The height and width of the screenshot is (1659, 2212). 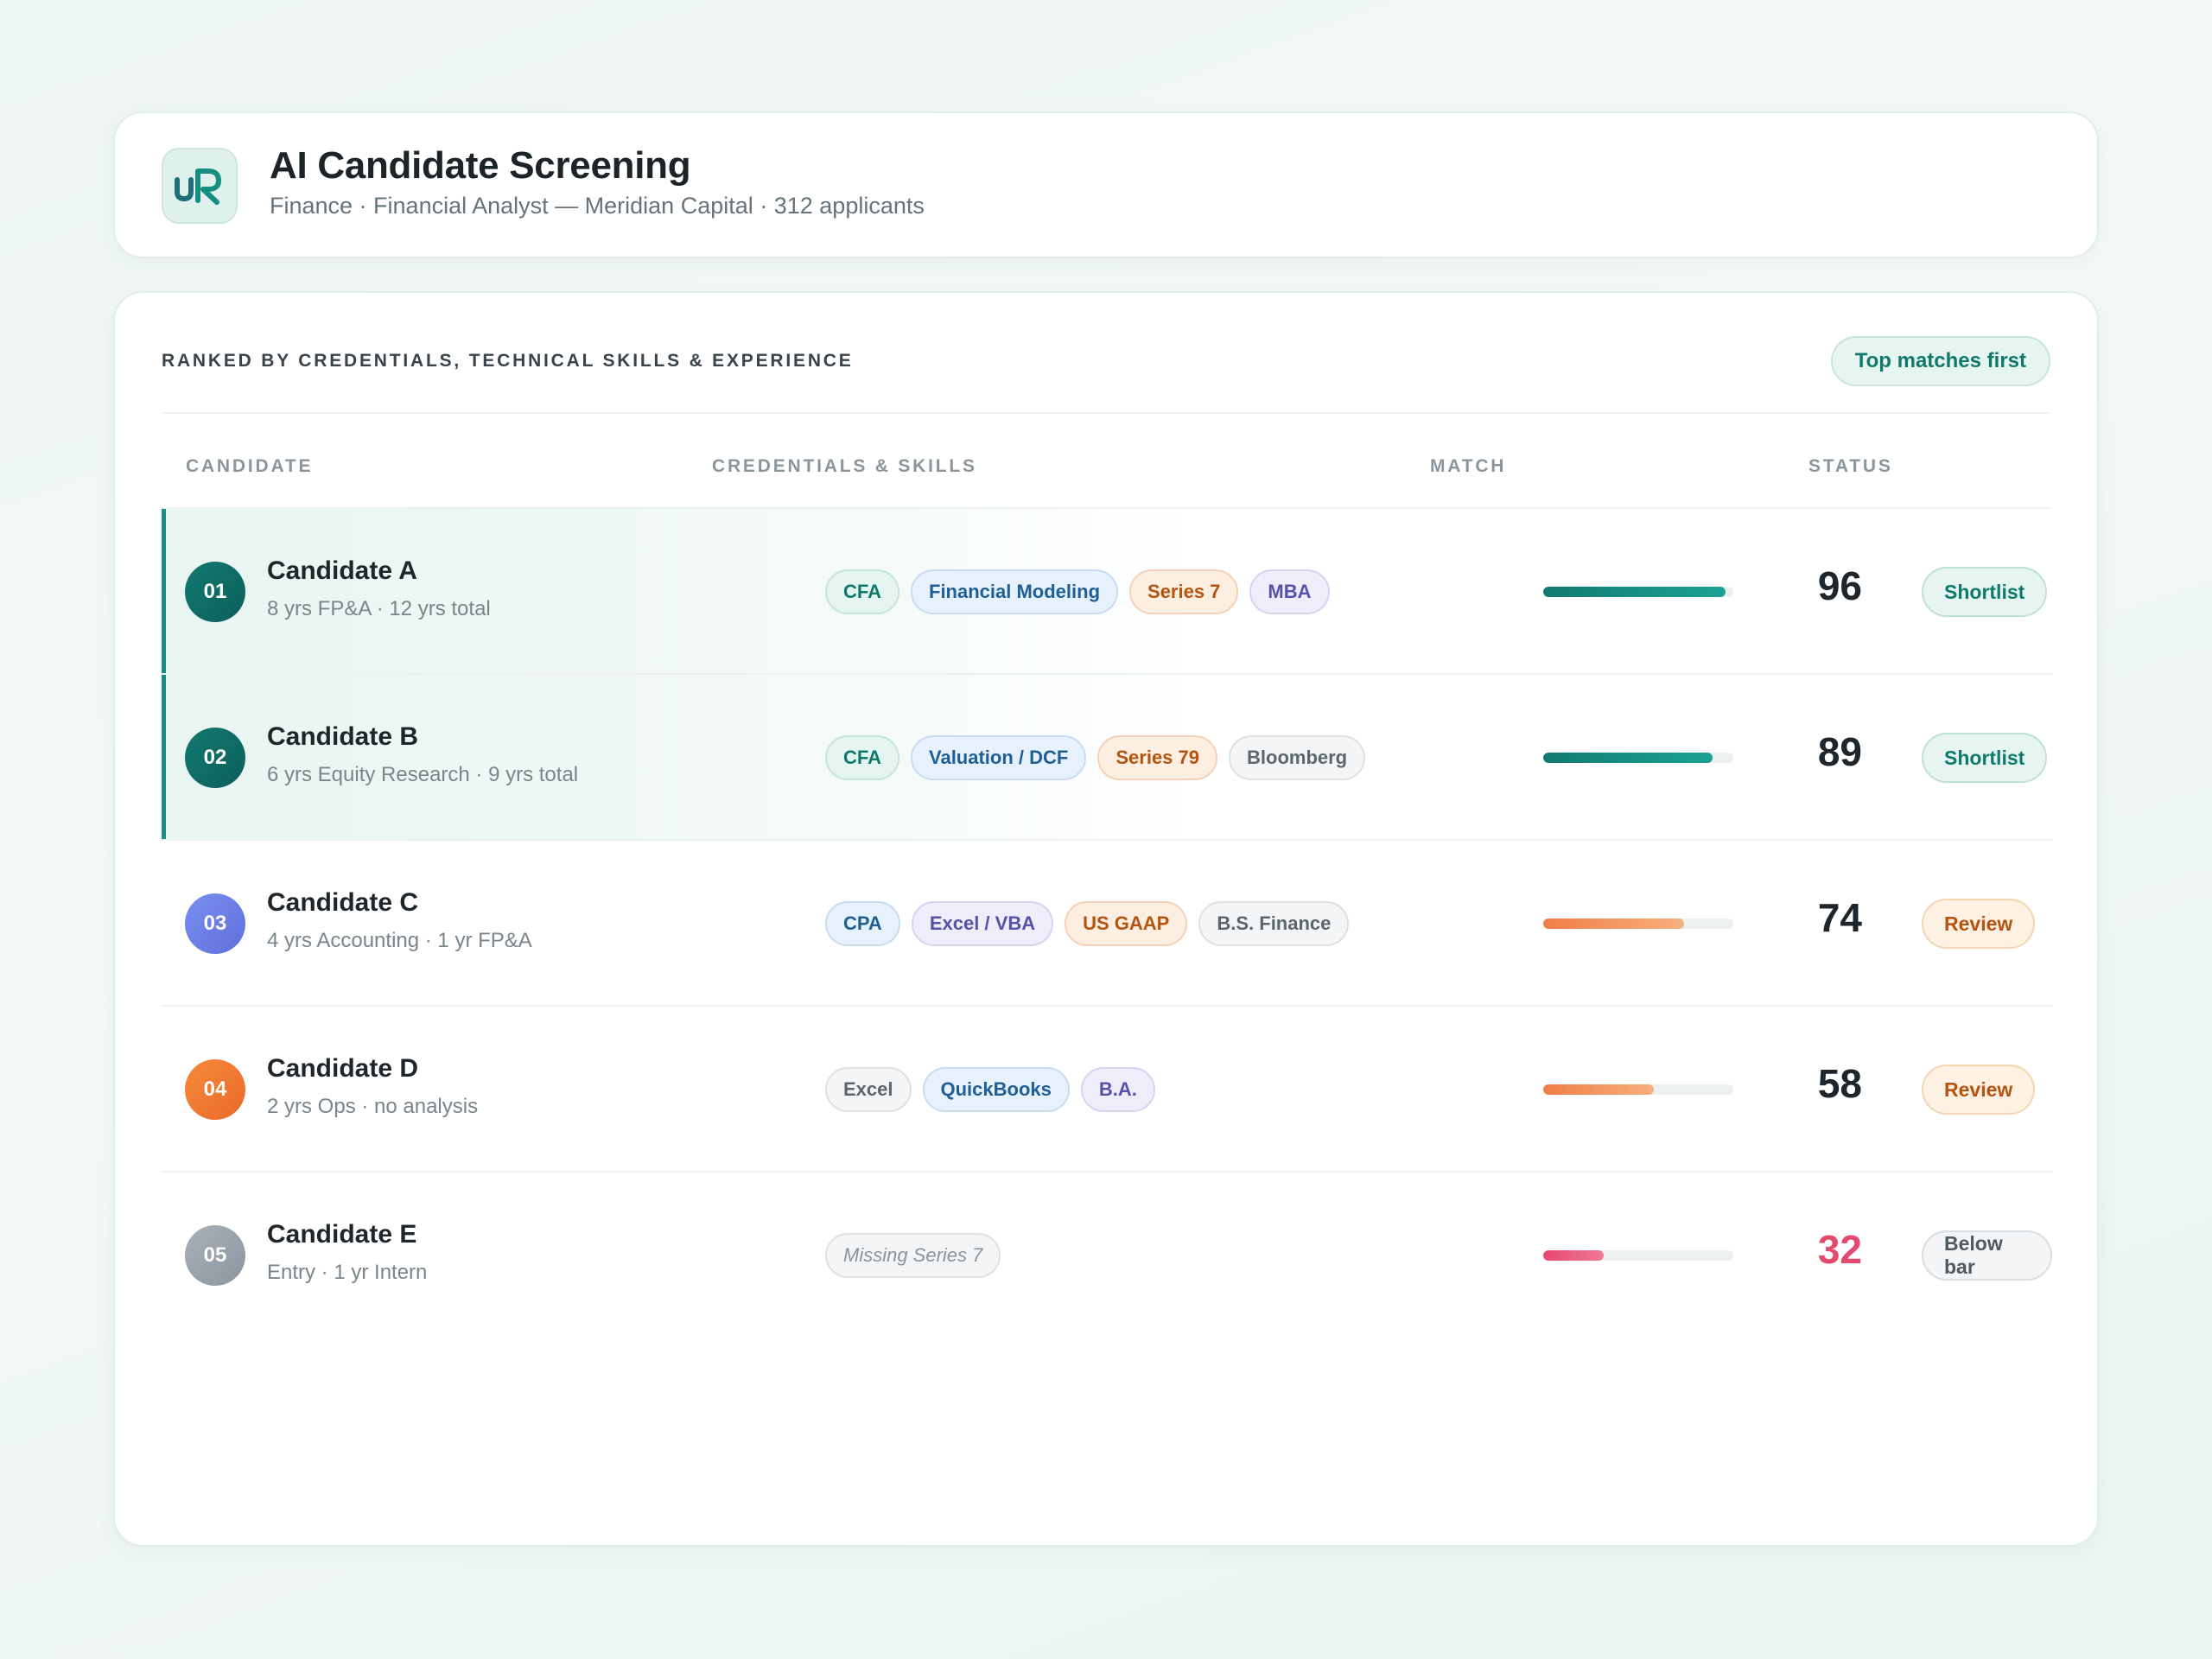 What do you see at coordinates (215, 592) in the screenshot?
I see `rank-badge: 01` at bounding box center [215, 592].